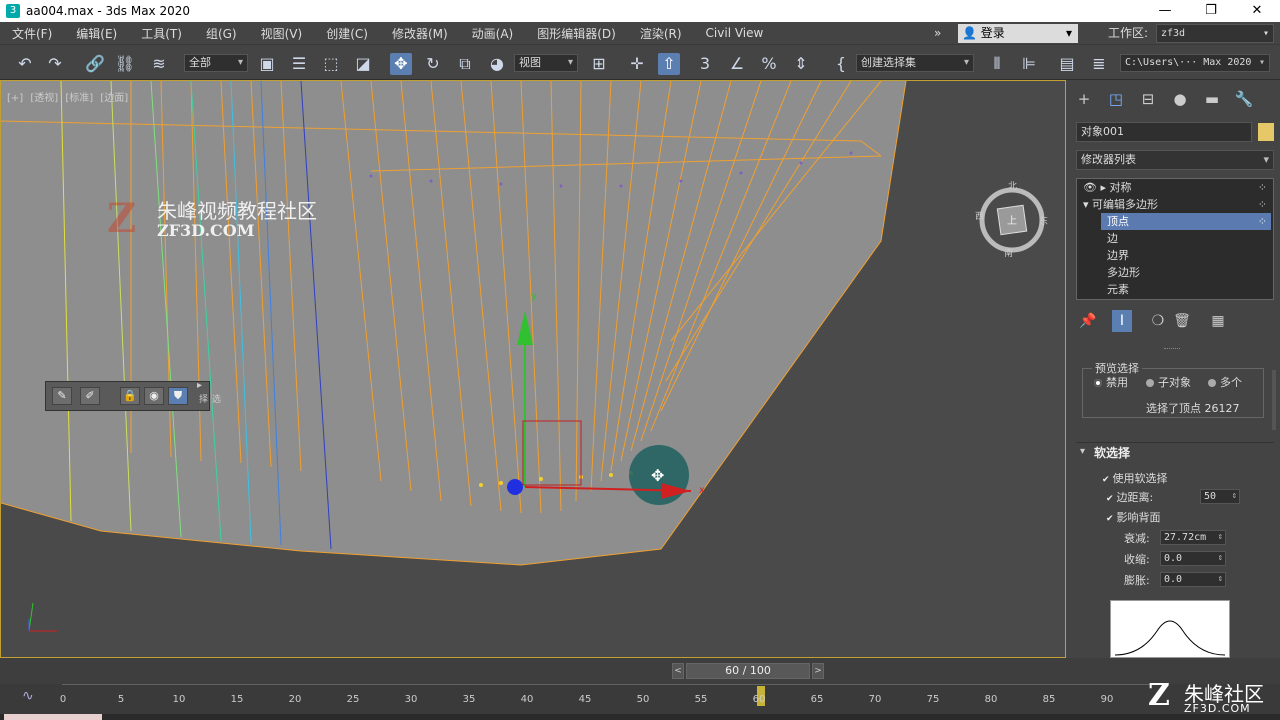  What do you see at coordinates (114, 98) in the screenshot?
I see `viewport-shading-edged: [边面]` at bounding box center [114, 98].